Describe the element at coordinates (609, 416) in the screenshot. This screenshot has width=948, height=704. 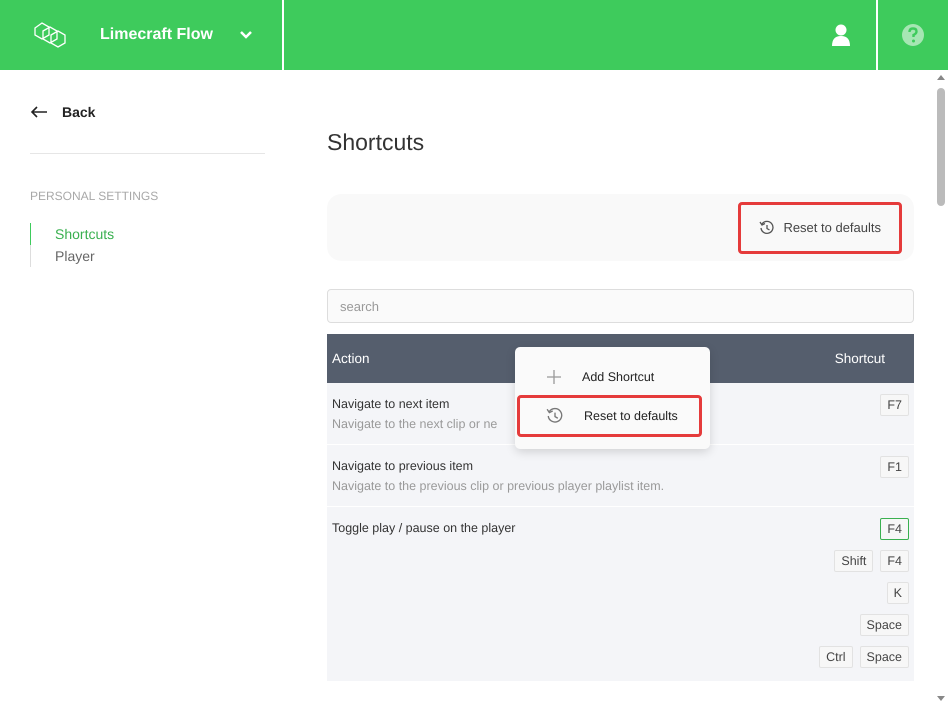
I see `menu-item: Reset to defaults` at that location.